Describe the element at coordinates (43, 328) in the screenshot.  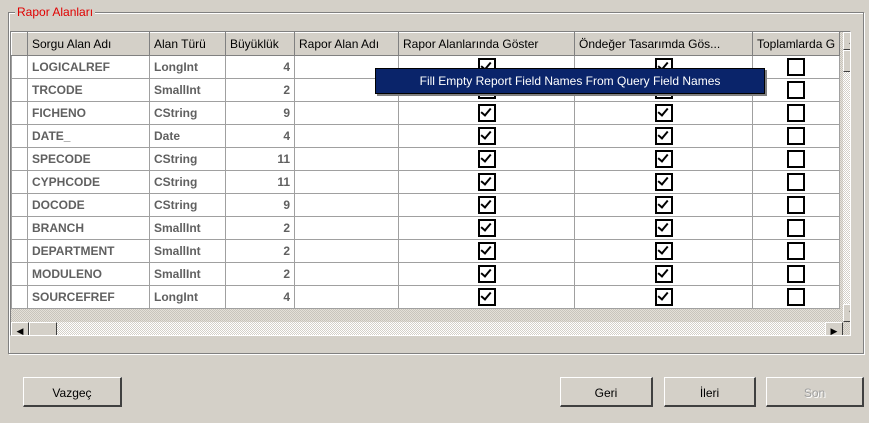
I see `horizontal-scroll-thumb` at that location.